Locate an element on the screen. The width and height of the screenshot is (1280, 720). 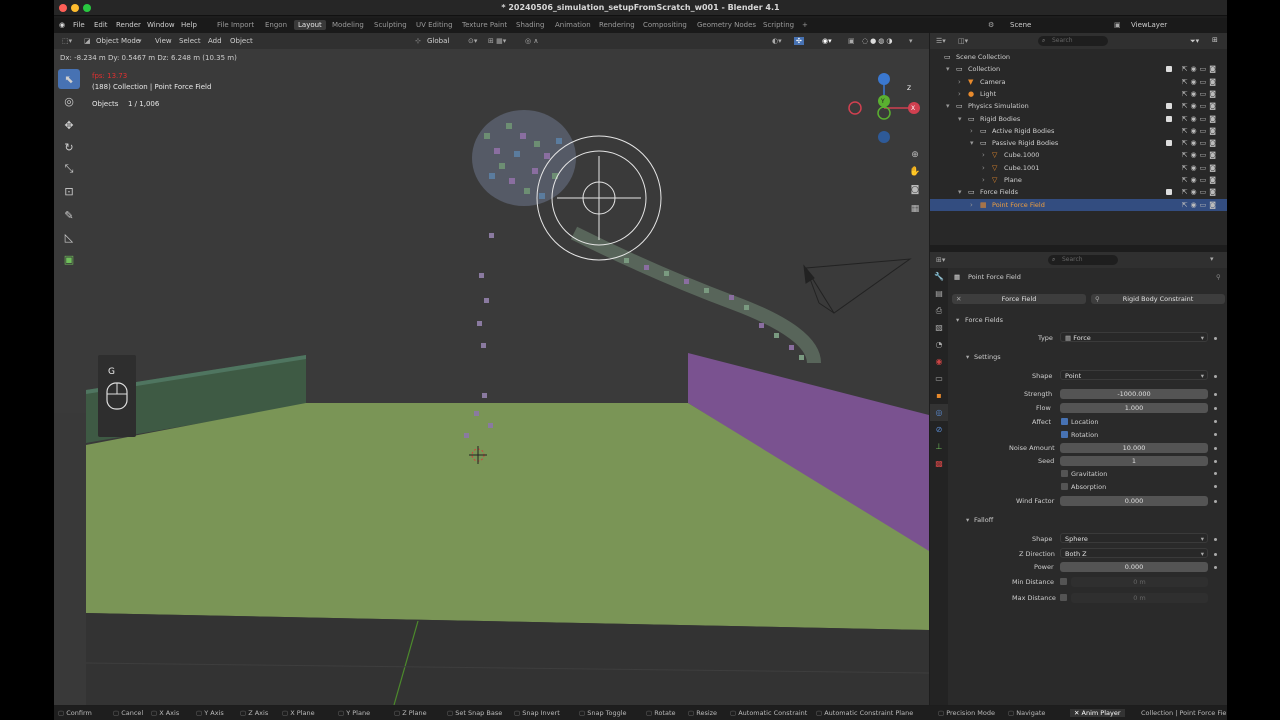
force-field-tab-button: ✕ Force Field is located at coordinates (1019, 299).